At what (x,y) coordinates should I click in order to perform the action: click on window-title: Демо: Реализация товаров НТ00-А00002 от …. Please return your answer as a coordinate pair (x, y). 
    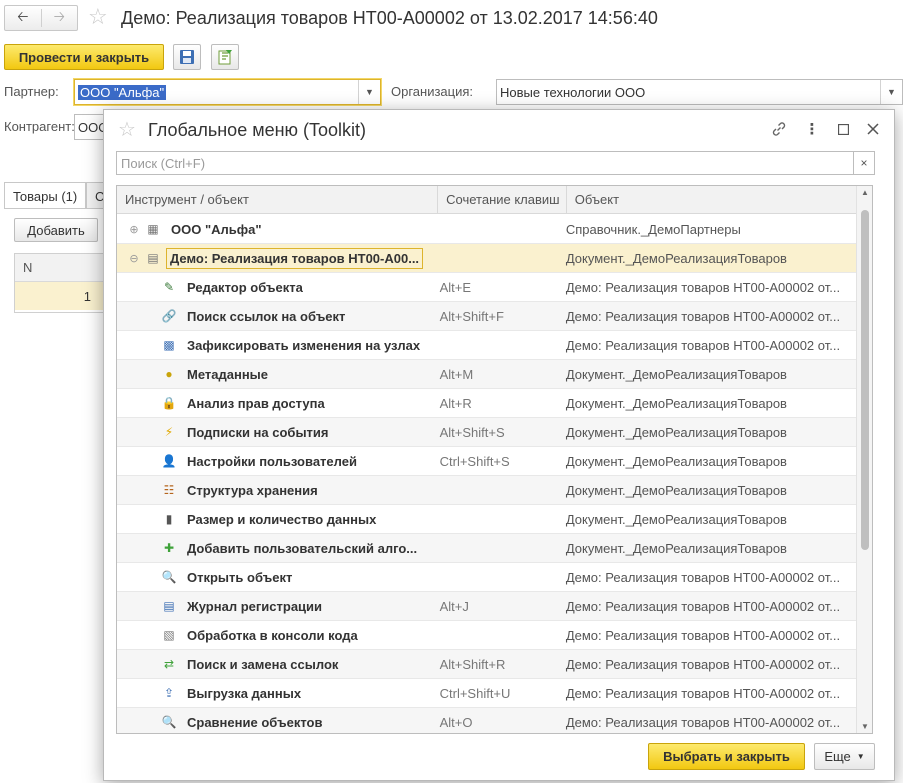
    Looking at the image, I should click on (389, 18).